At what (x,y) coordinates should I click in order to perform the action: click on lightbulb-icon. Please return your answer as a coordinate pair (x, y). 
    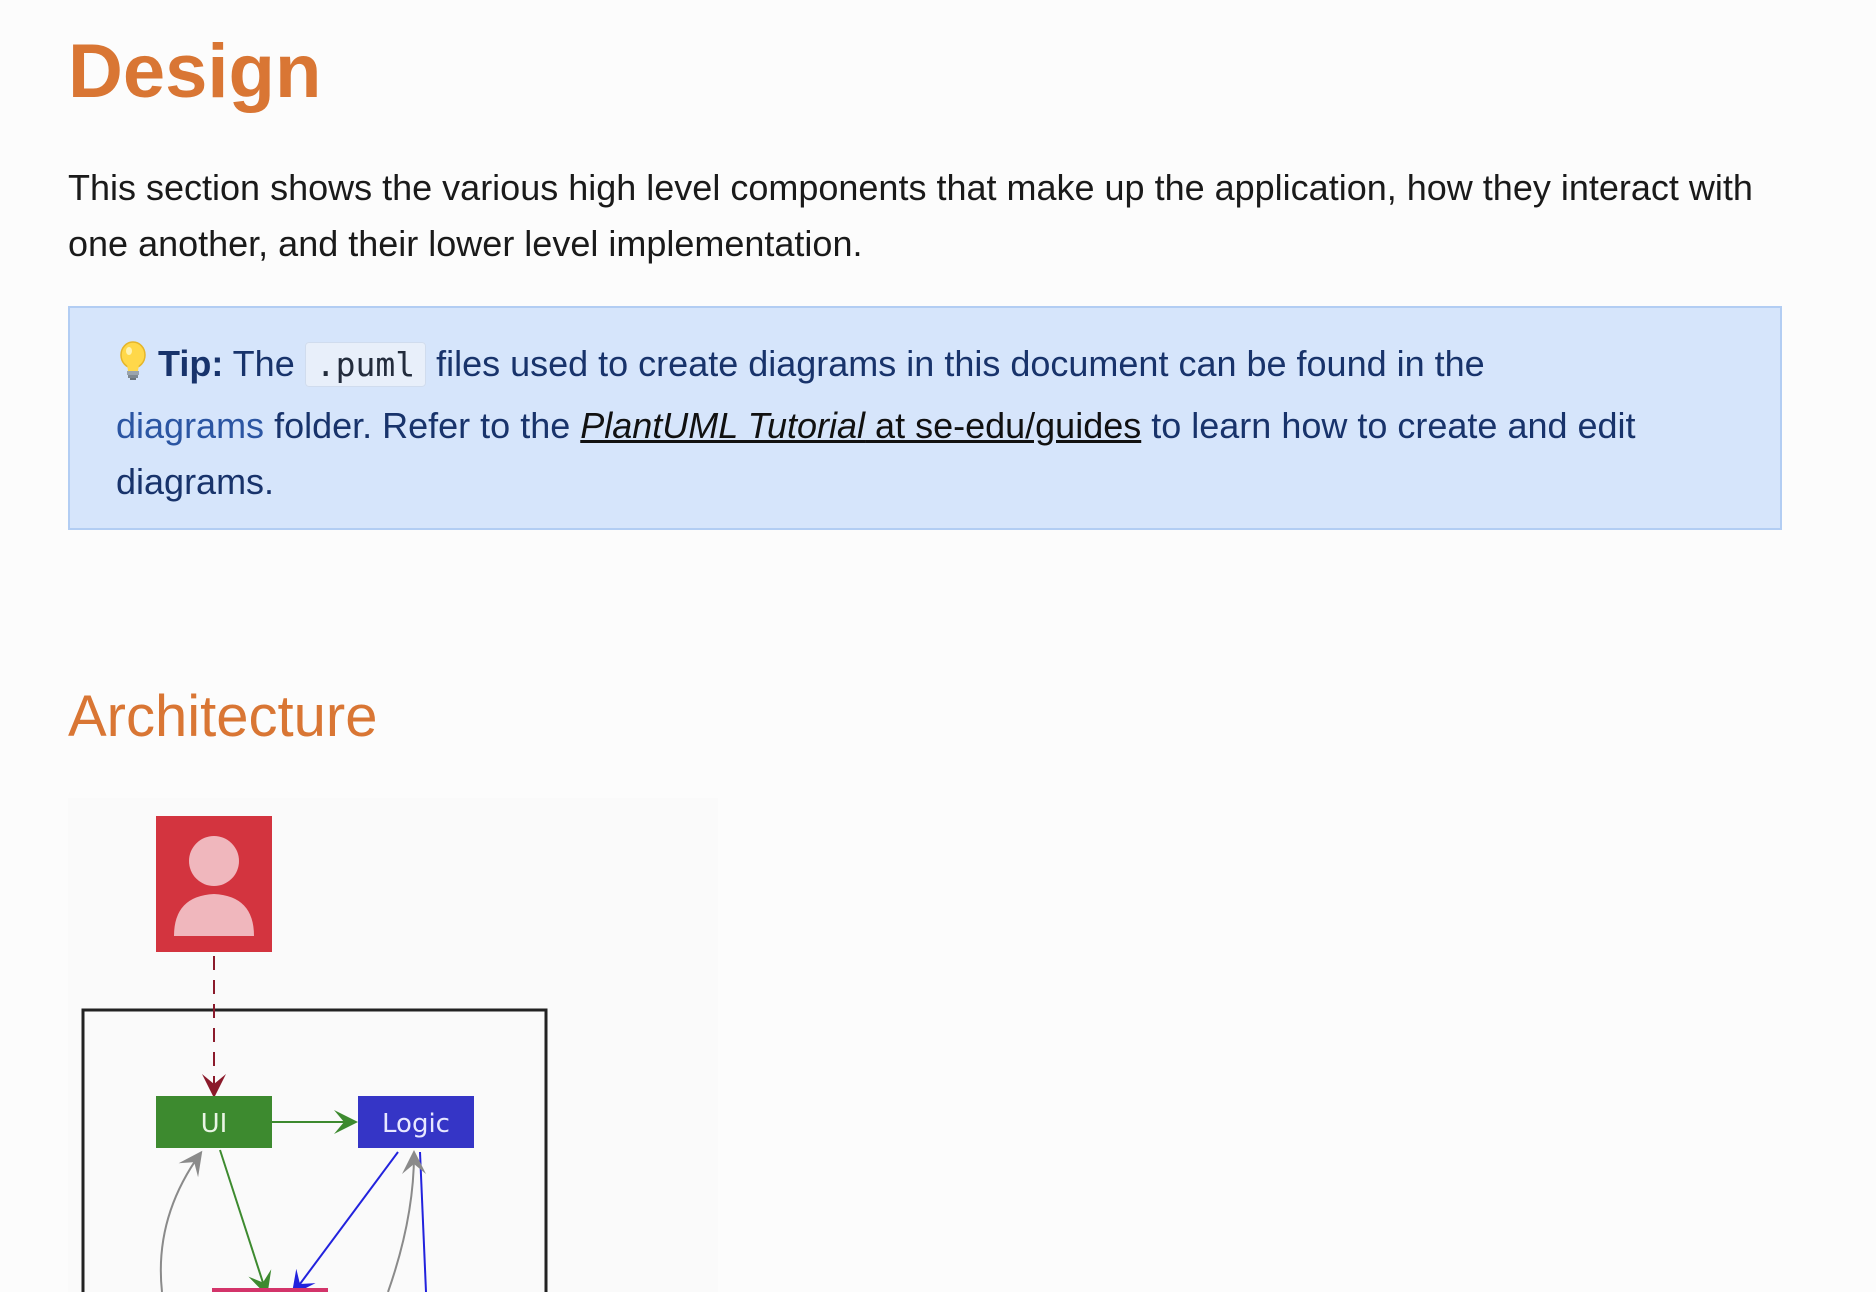
    Looking at the image, I should click on (133, 369).